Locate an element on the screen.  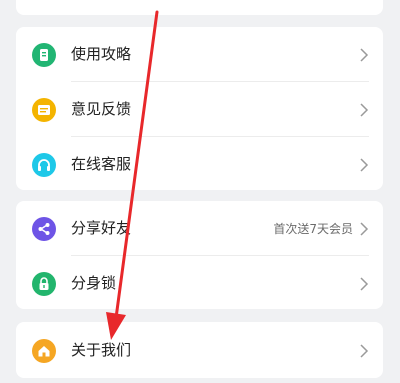
menu-item-clone-lock: 分身锁 is located at coordinates (199, 283).